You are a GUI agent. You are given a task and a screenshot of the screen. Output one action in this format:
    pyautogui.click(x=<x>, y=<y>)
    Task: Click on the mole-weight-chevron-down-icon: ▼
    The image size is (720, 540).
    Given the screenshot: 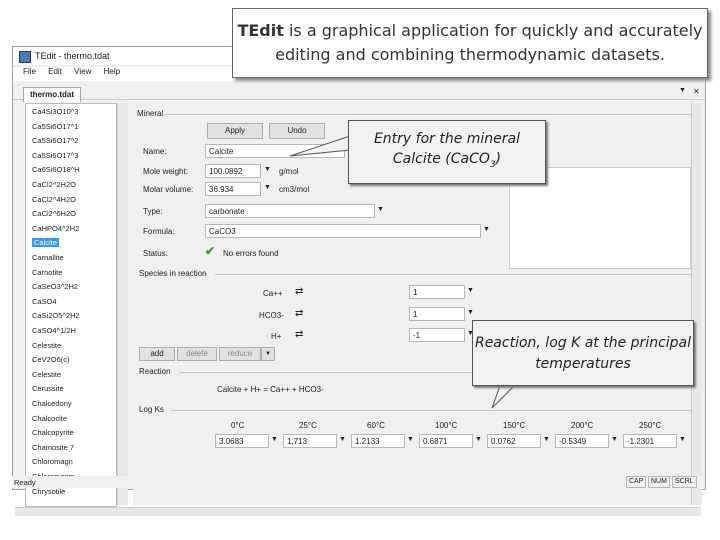 What is the action you would take?
    pyautogui.click(x=267, y=169)
    